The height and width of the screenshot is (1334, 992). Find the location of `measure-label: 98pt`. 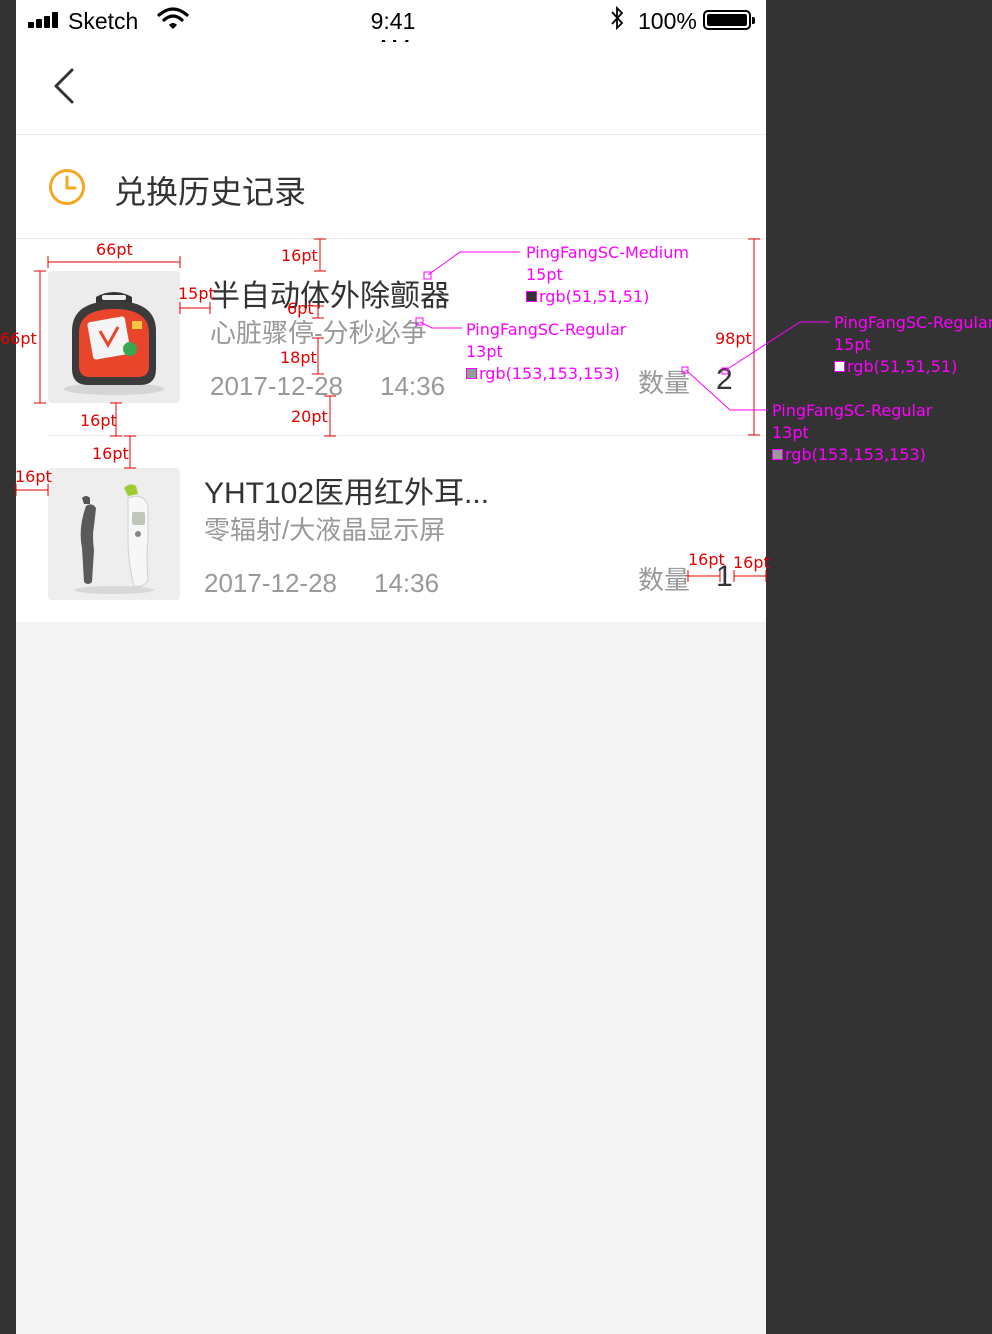

measure-label: 98pt is located at coordinates (733, 338).